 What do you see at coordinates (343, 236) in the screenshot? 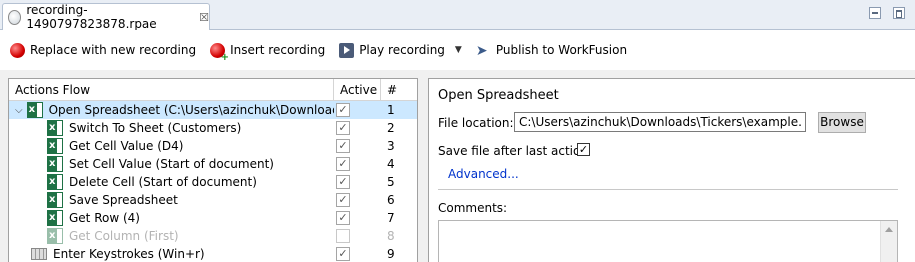
I see `active-checkbox` at bounding box center [343, 236].